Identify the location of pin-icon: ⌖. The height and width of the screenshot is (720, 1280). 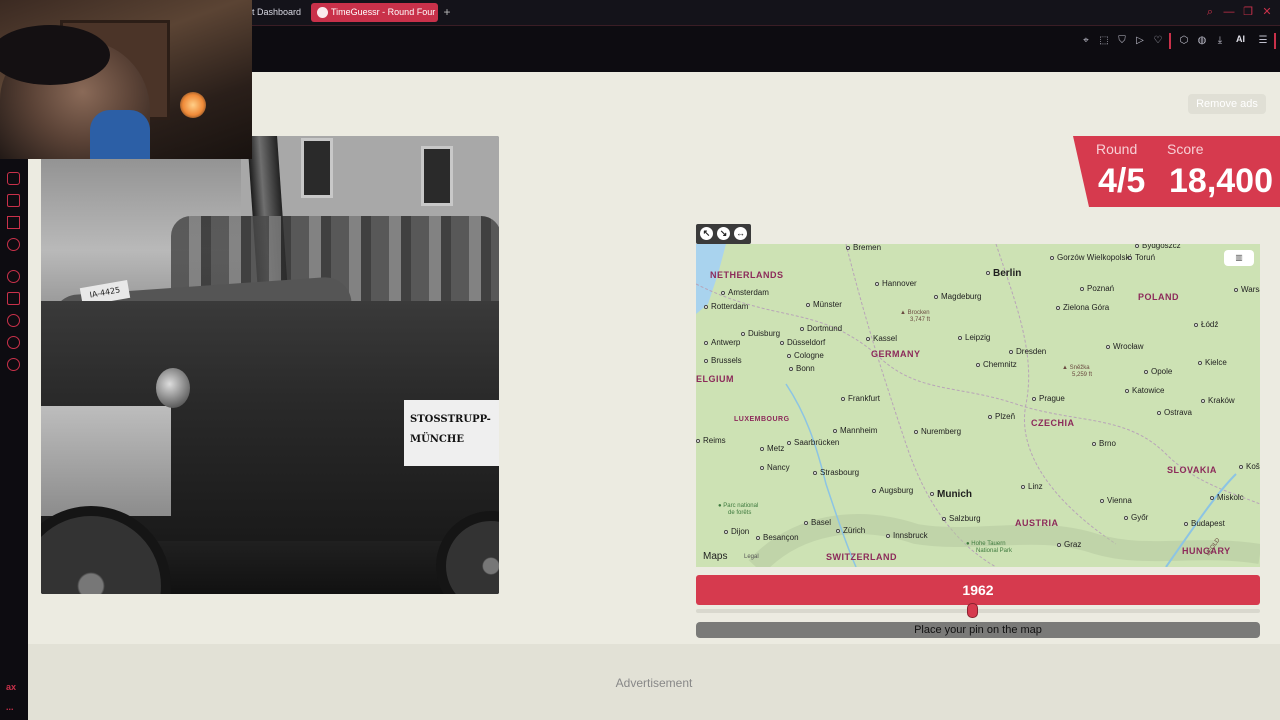
(1086, 41).